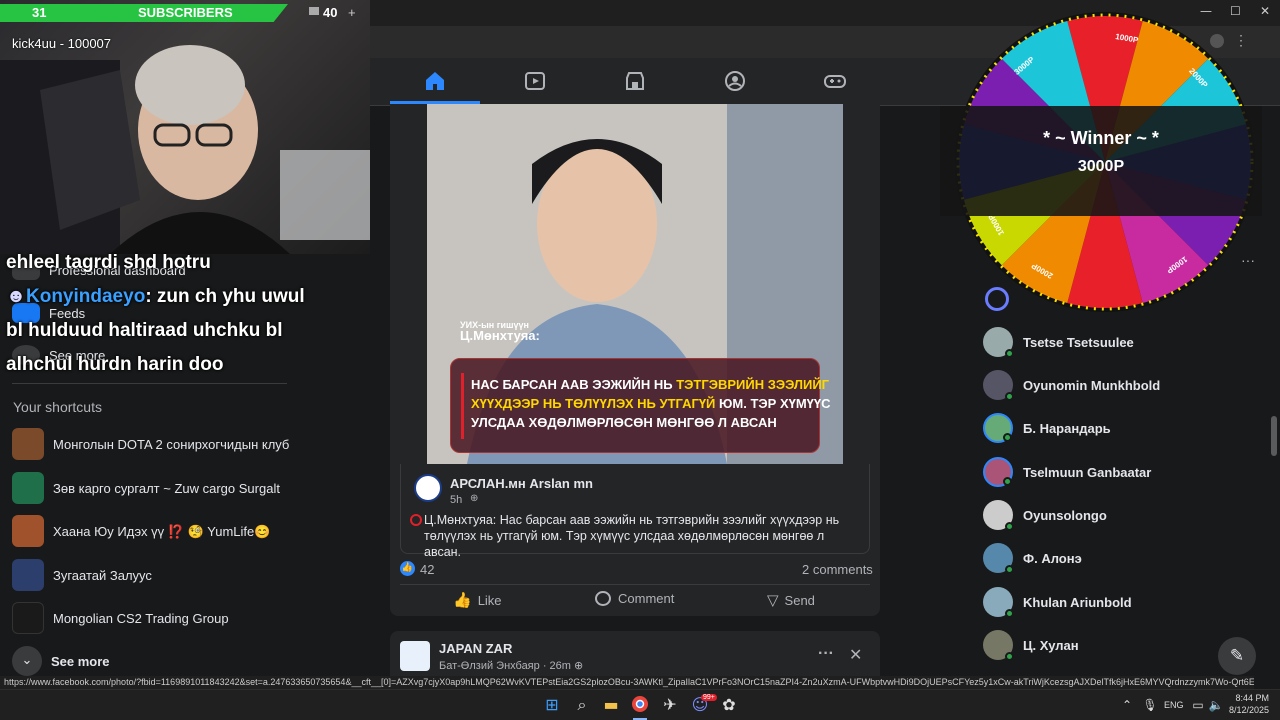  Describe the element at coordinates (1274, 436) in the screenshot. I see `scrollbar-thumb` at that location.